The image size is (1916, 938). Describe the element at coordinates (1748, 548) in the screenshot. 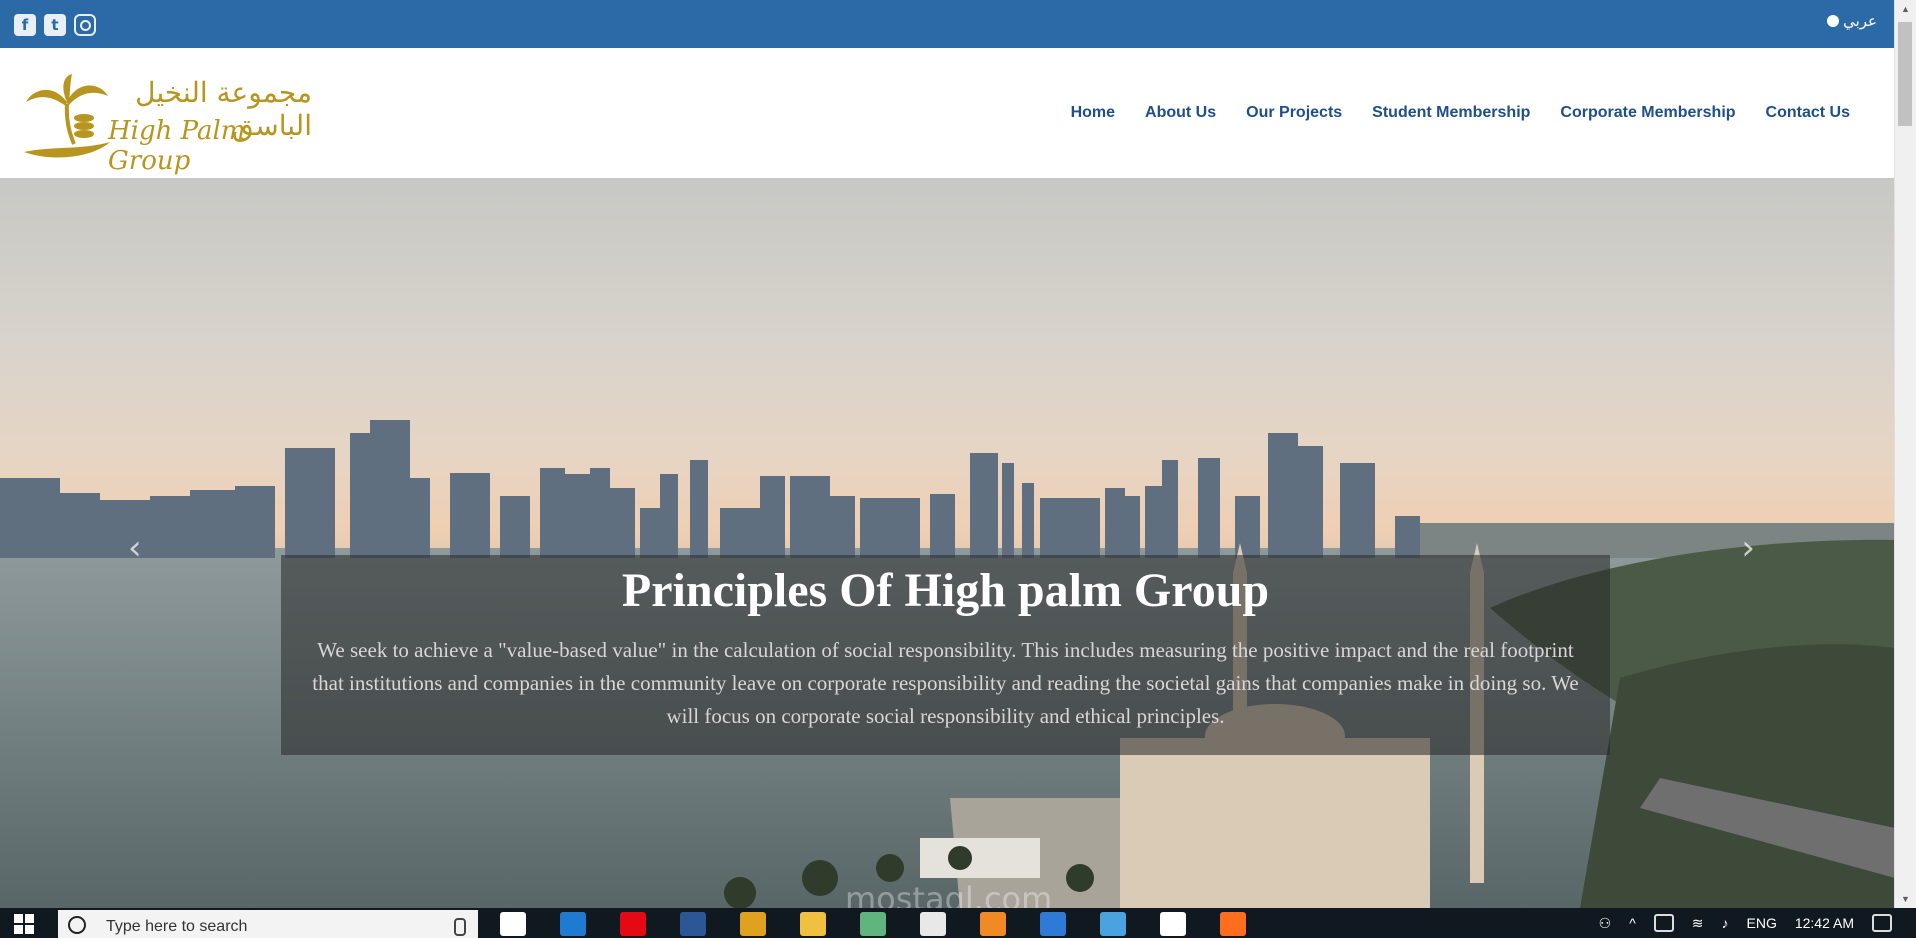

I see `carousel-next-arrow: ›` at that location.